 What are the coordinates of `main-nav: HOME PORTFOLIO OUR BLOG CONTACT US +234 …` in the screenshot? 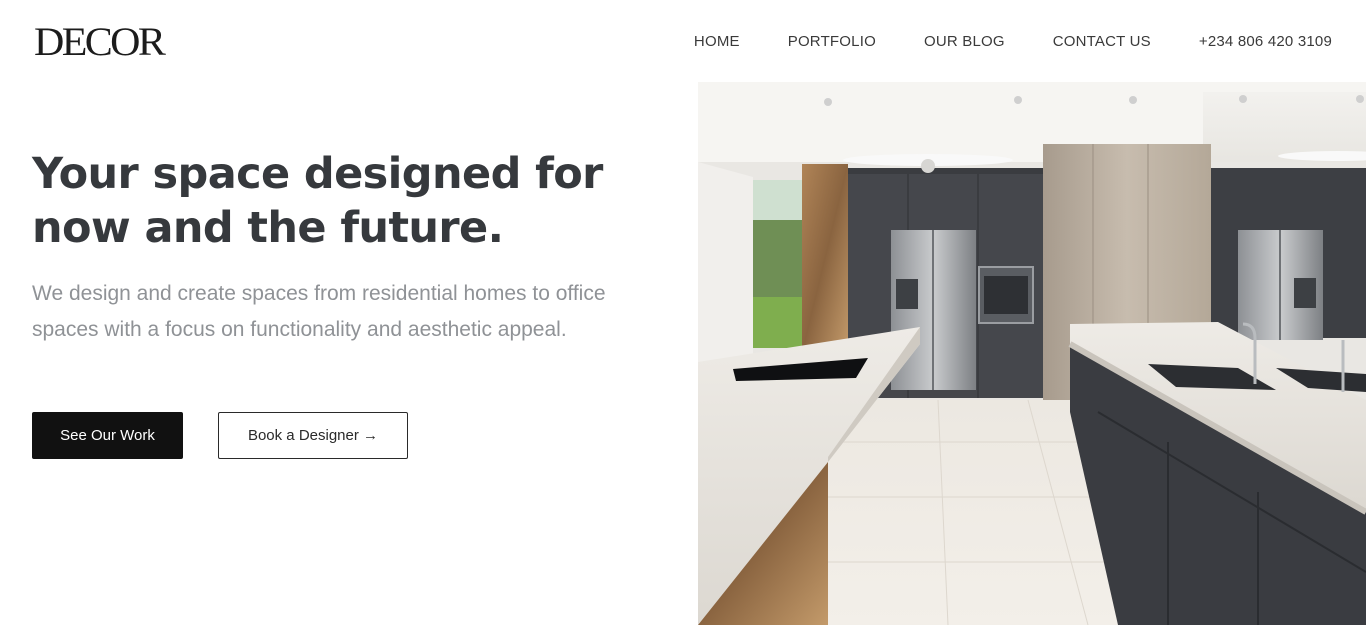 It's located at (1013, 42).